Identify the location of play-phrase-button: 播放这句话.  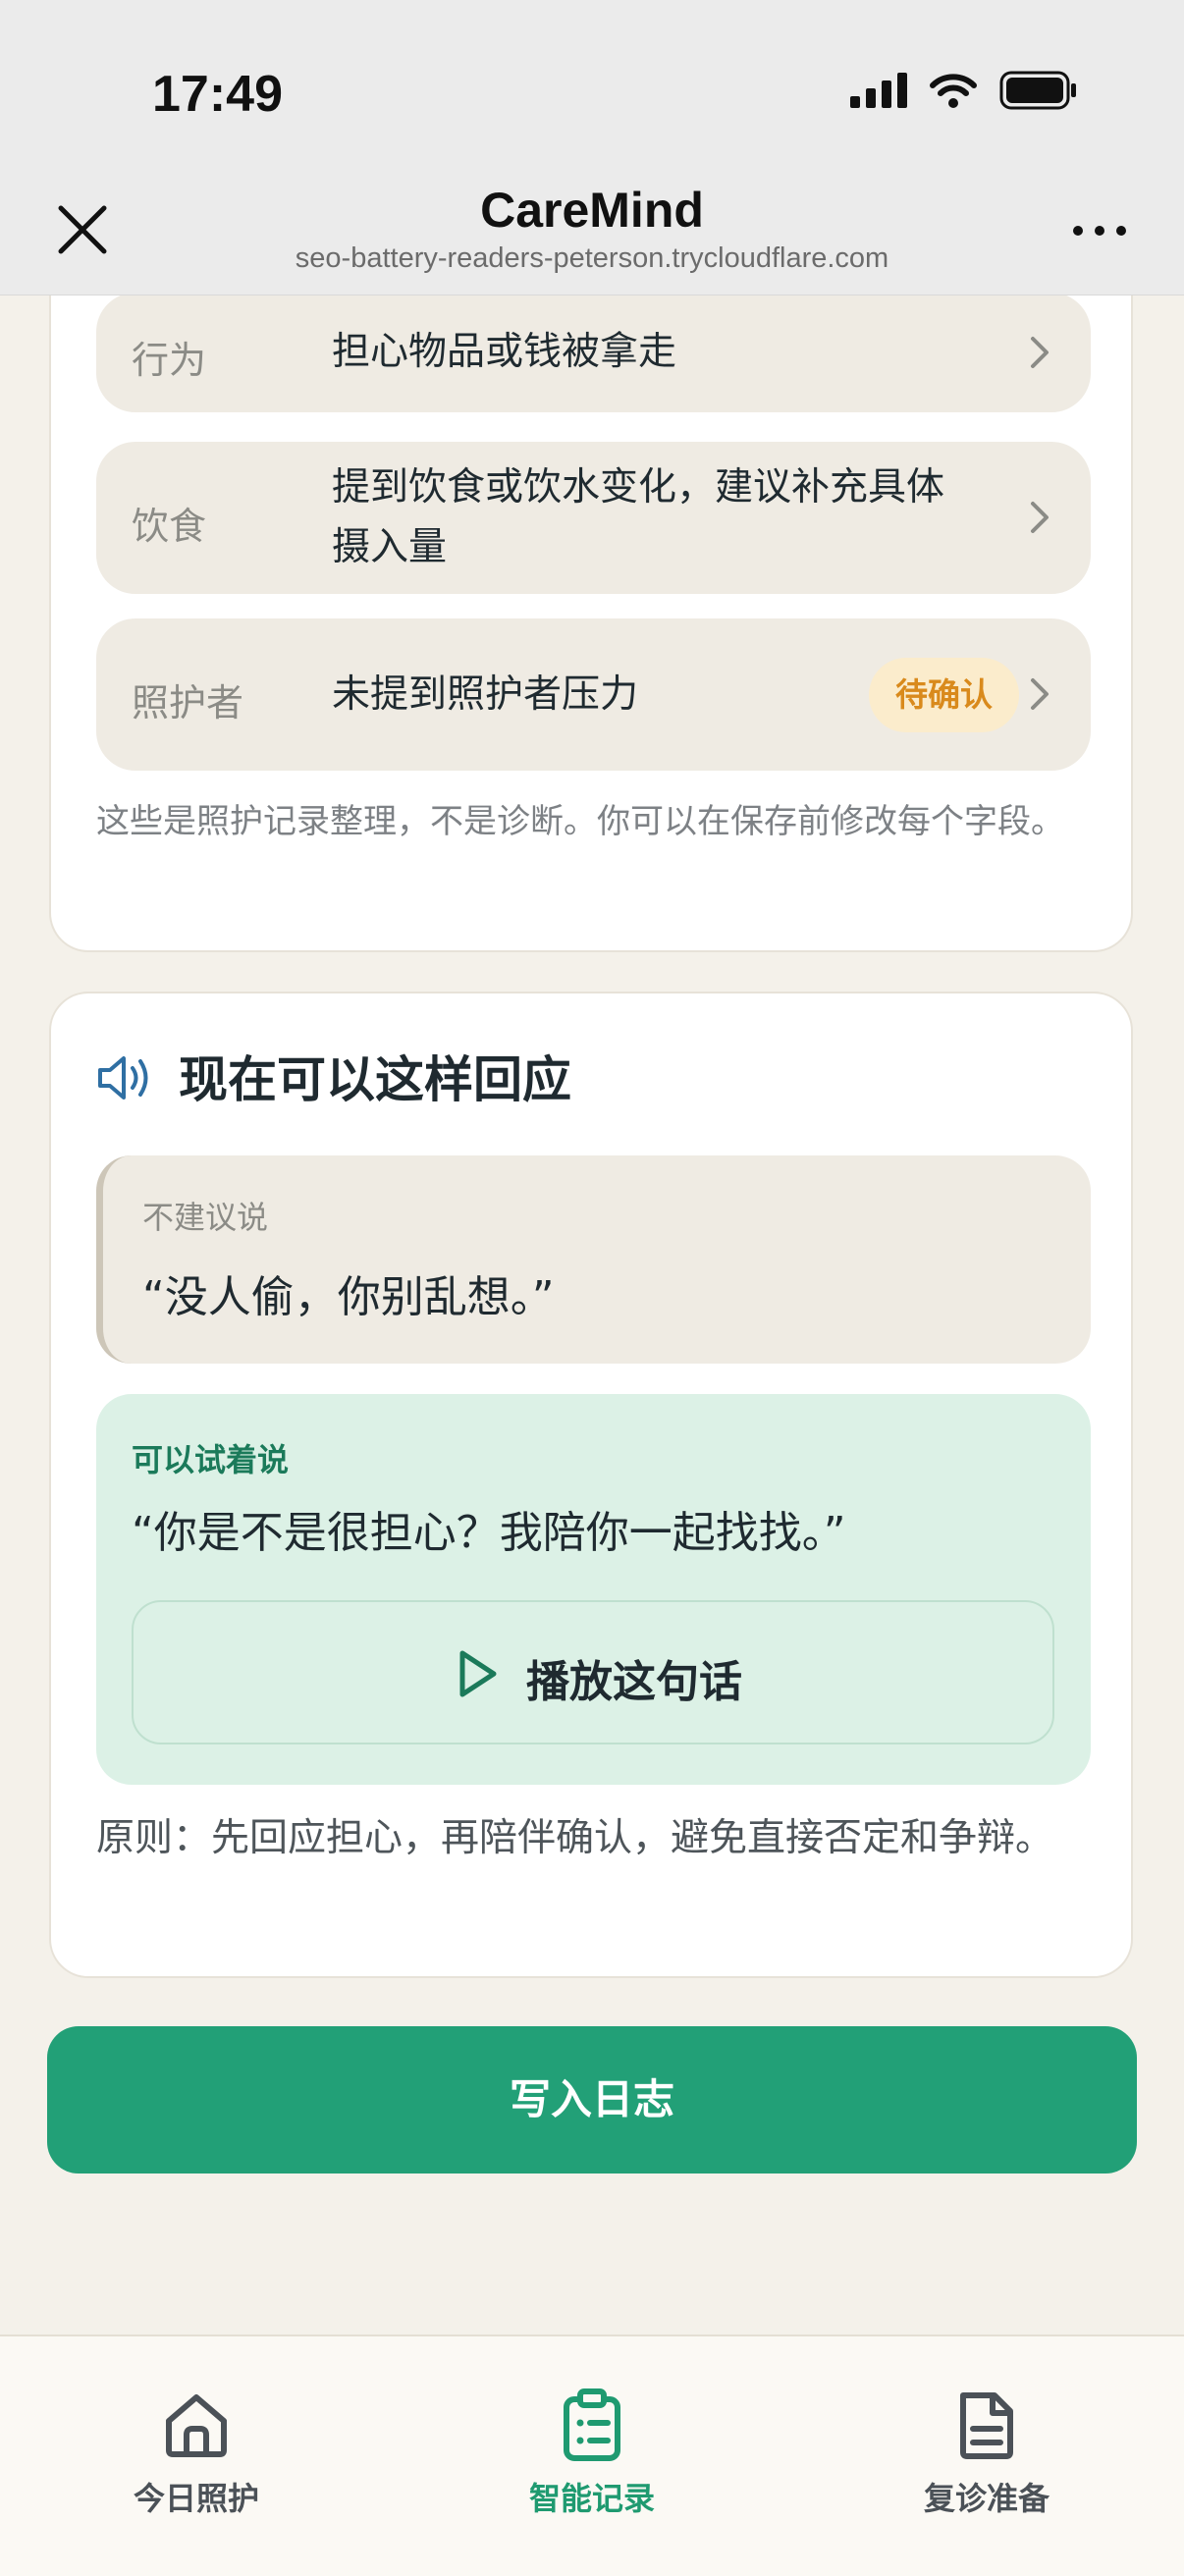
(593, 1672).